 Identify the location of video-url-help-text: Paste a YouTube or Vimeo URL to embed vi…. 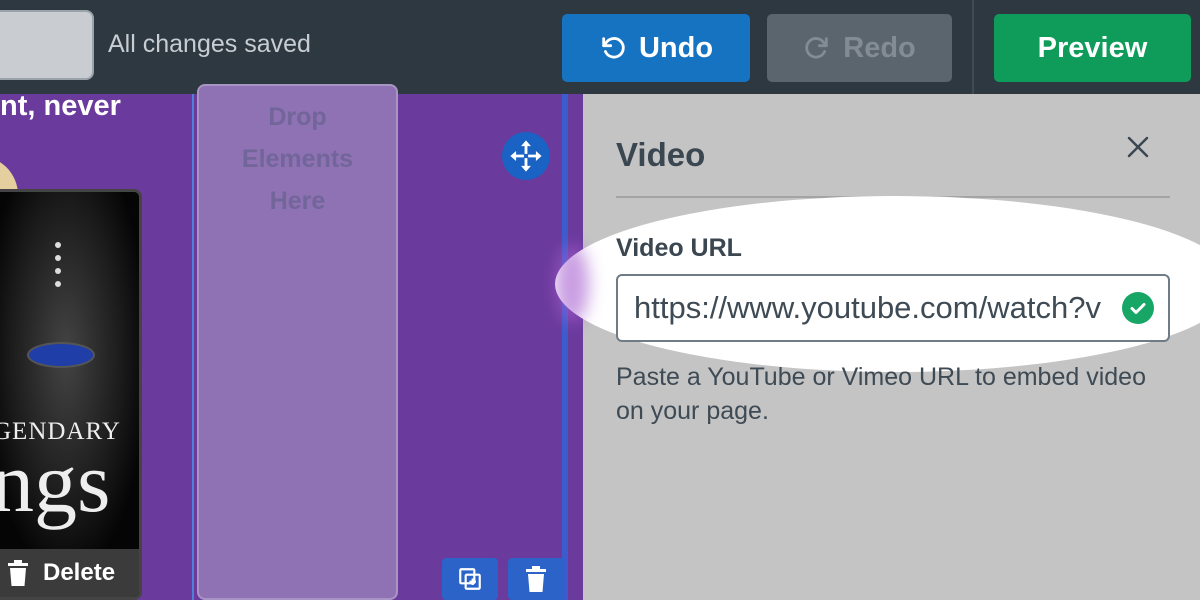
(881, 394).